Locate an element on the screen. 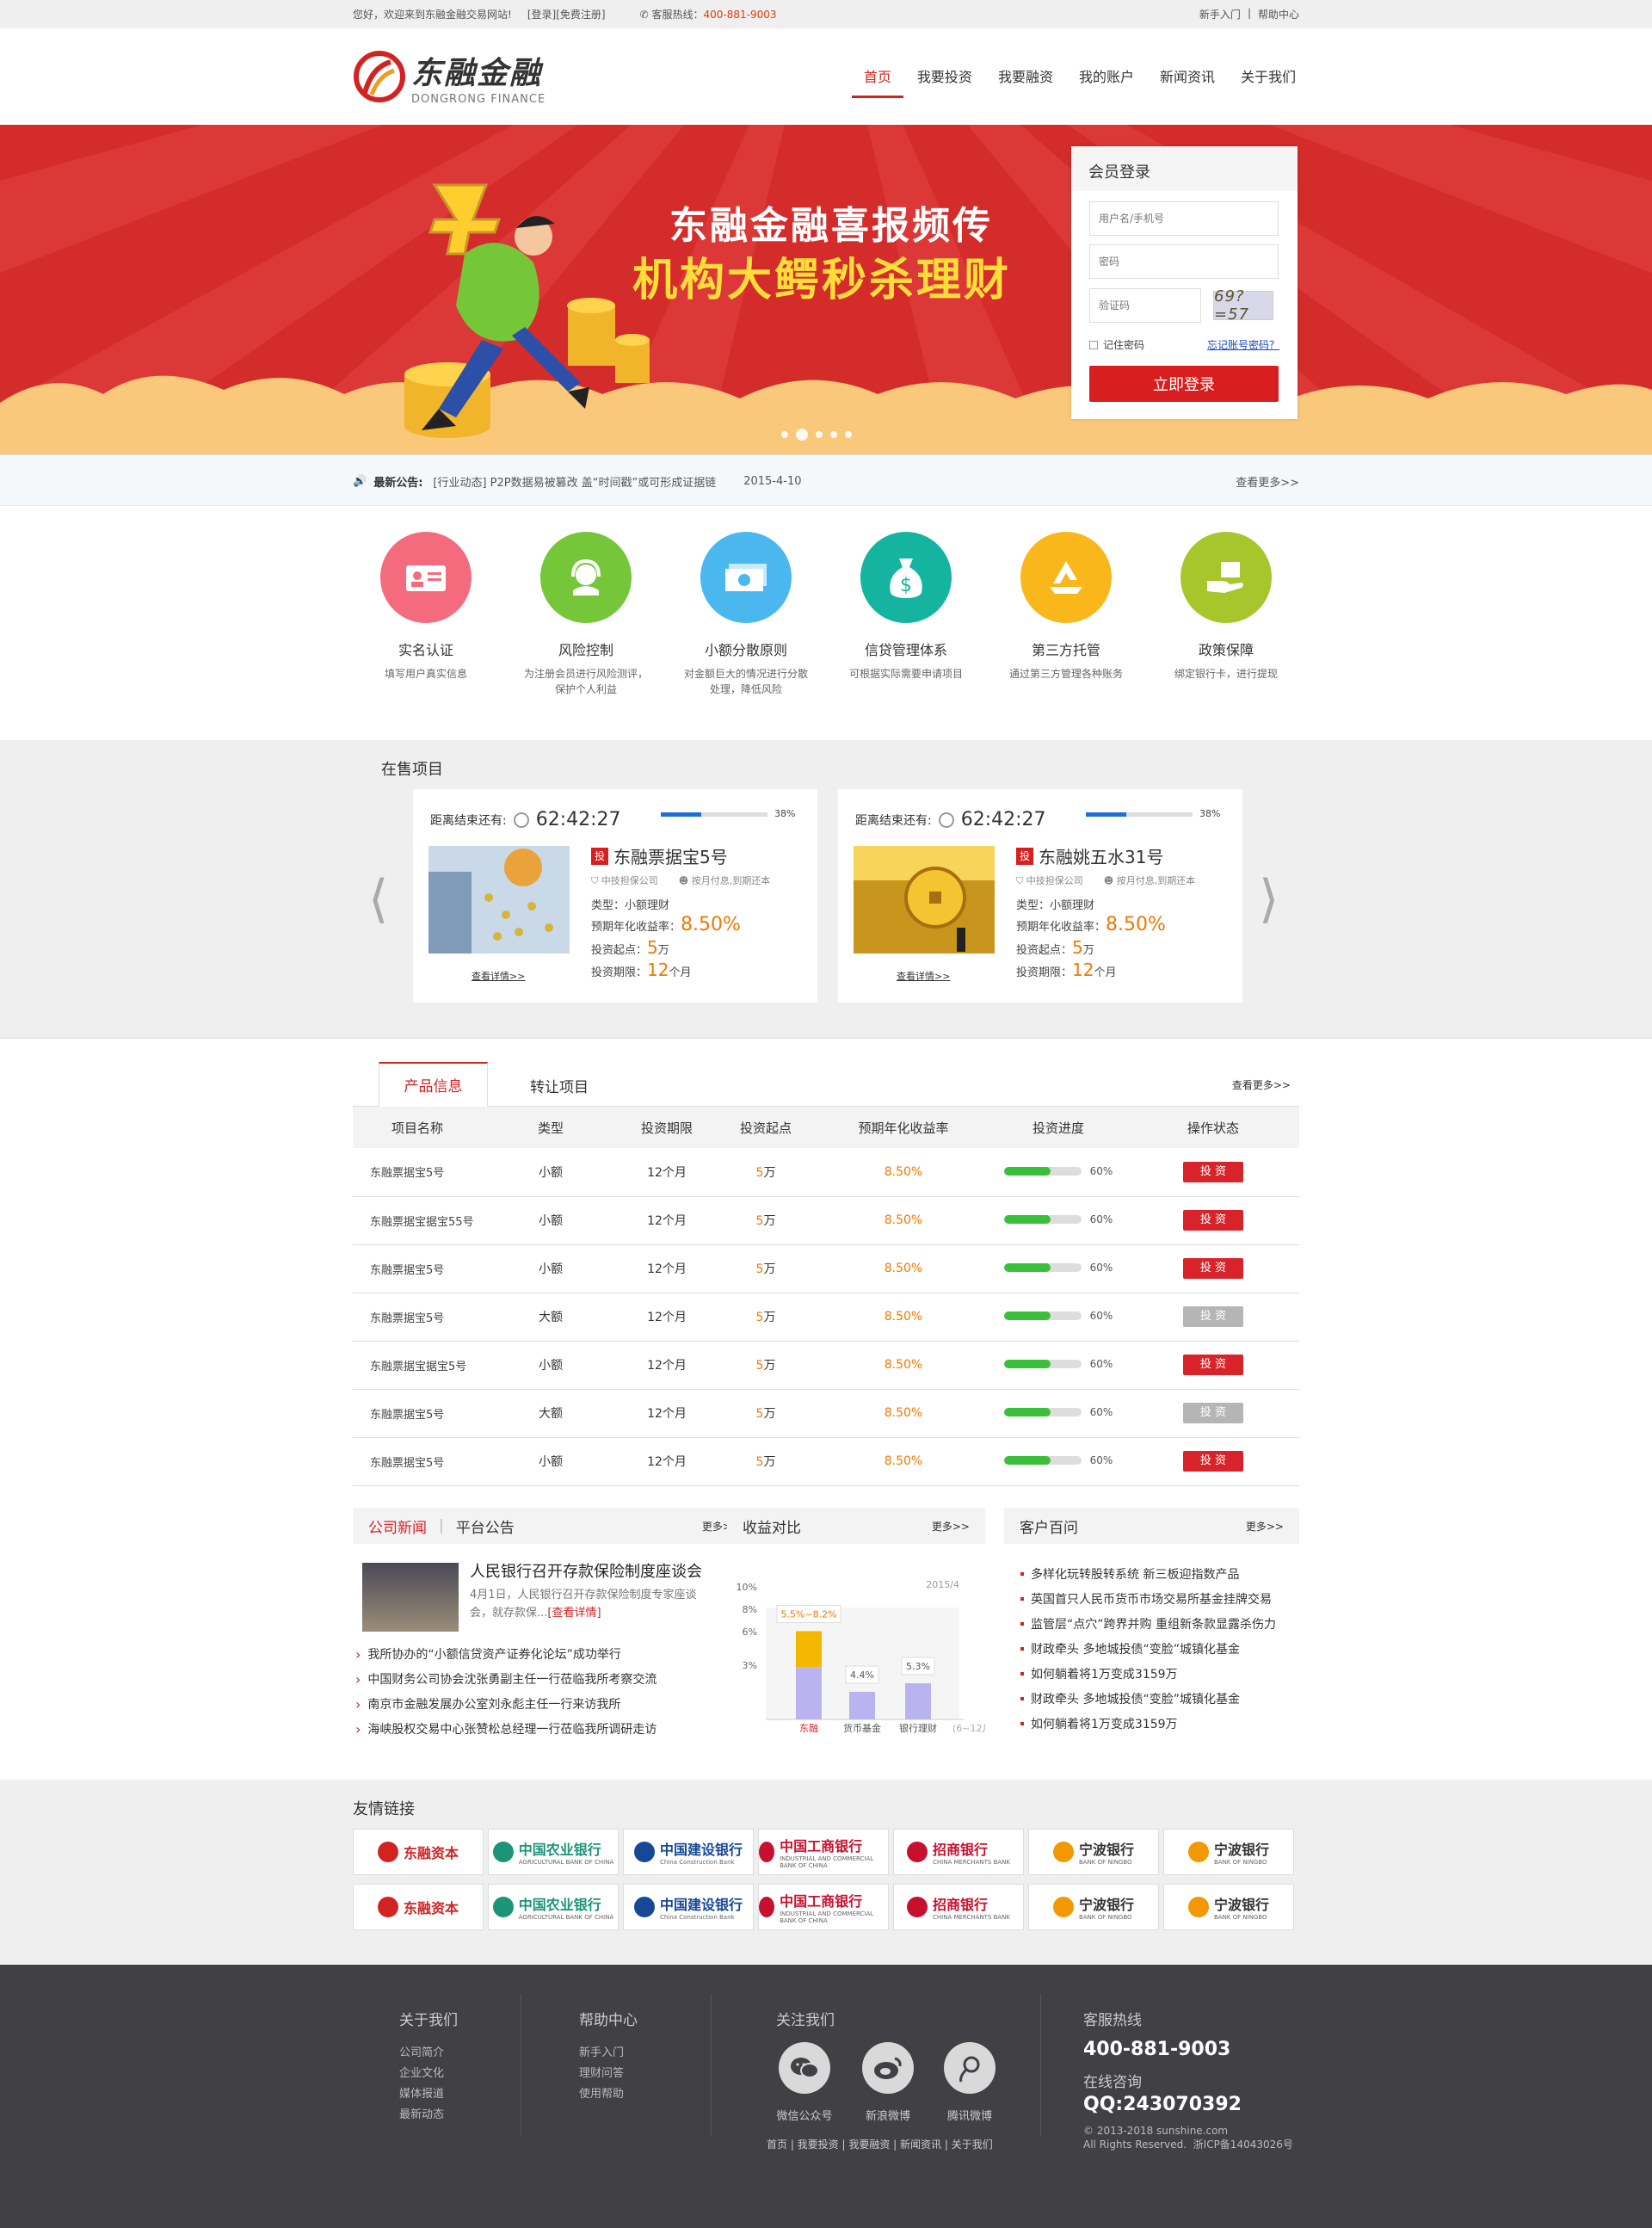 The image size is (1652, 2228). logo: 东融金融 DONGRONG FINANCE is located at coordinates (449, 77).